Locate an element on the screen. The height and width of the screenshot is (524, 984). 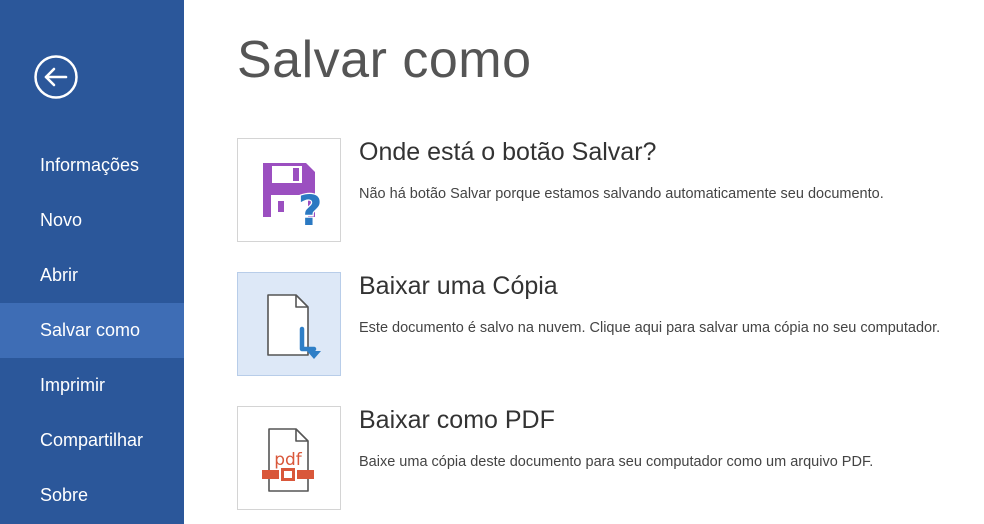
download-copy-icon is located at coordinates (294, 326).